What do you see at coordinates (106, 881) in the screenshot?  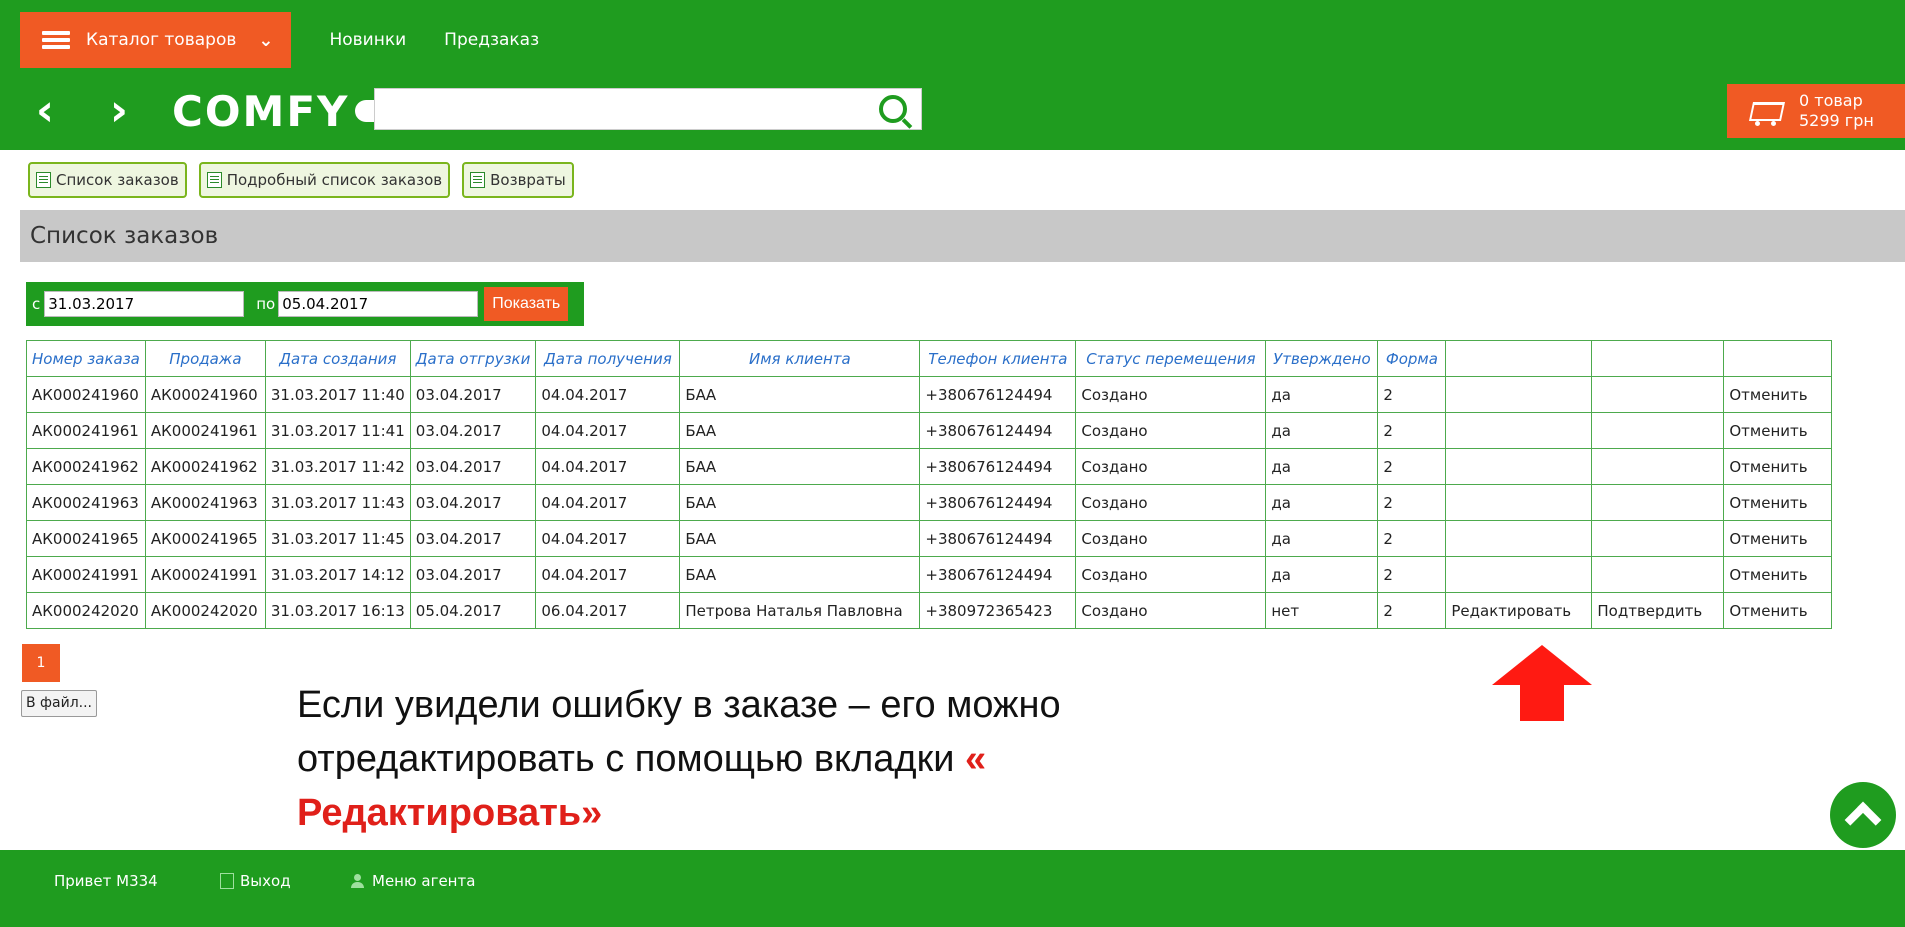 I see `greeting-text: Привет М334` at bounding box center [106, 881].